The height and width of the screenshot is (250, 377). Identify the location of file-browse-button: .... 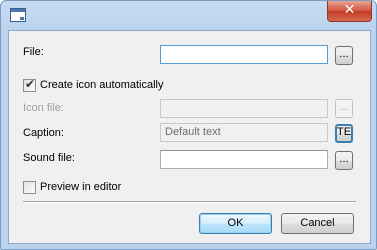
(344, 55).